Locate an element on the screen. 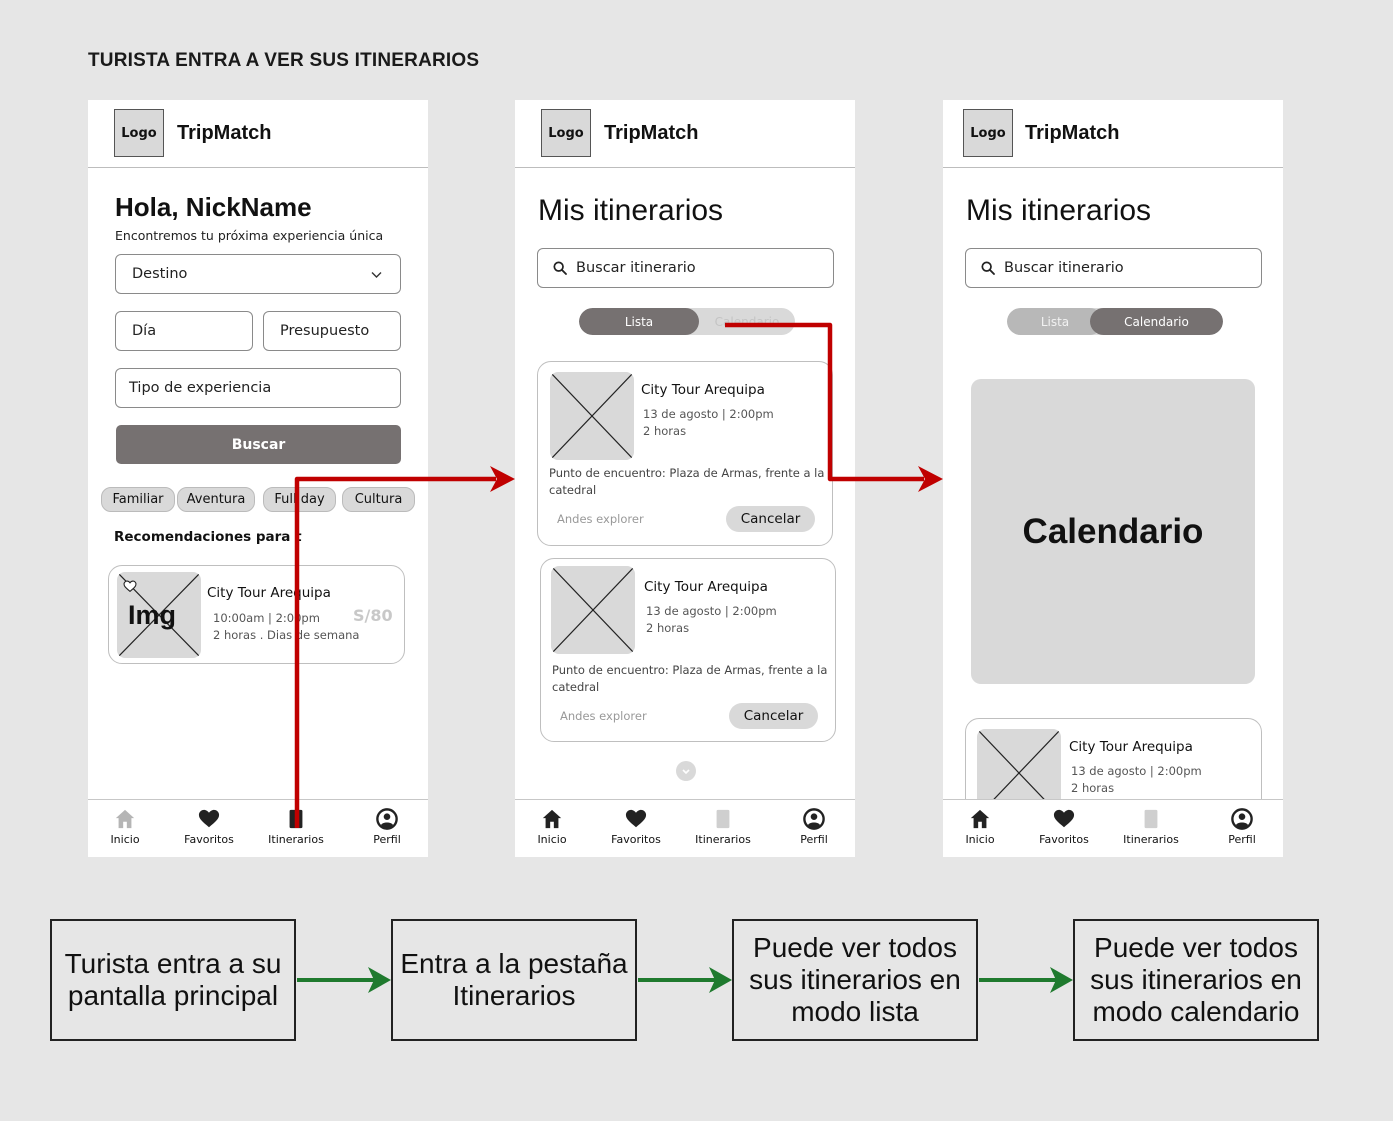  tipo-experiencia-field: Tipo de experiencia is located at coordinates (258, 388).